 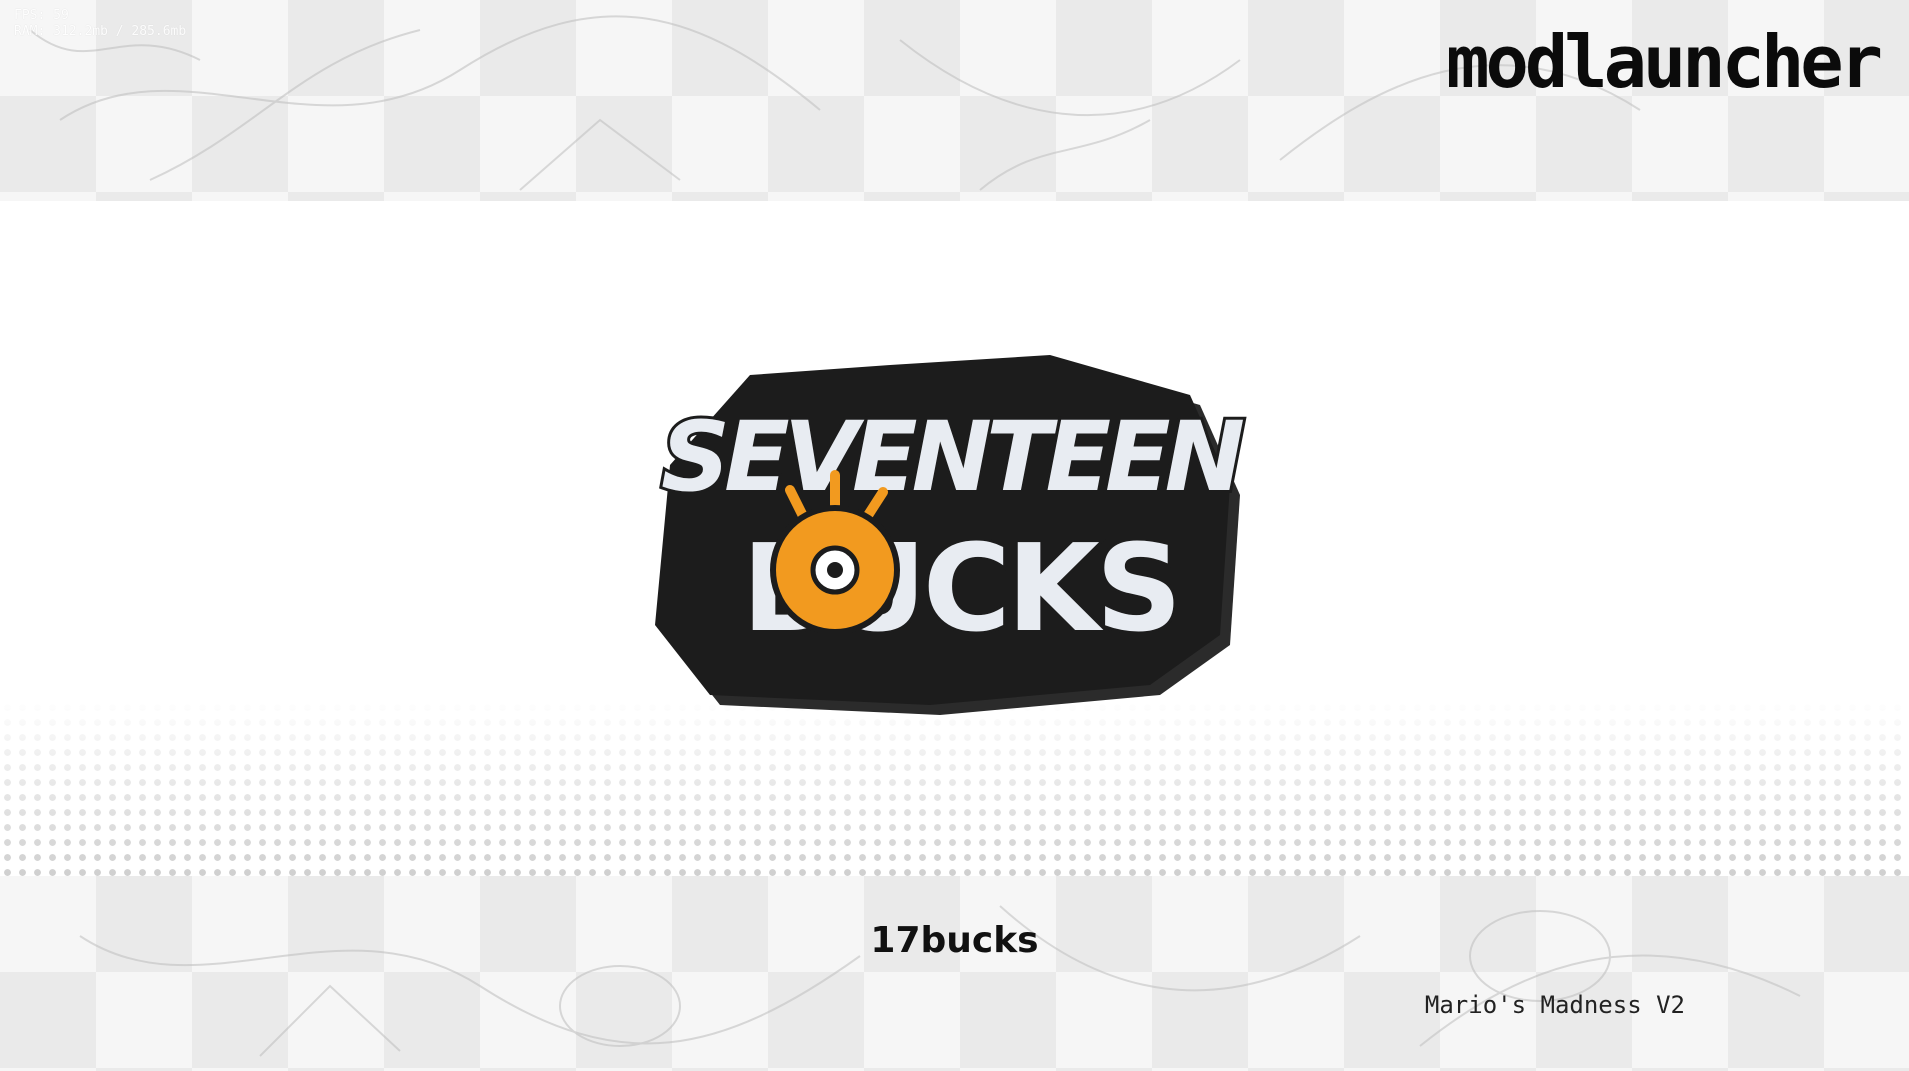 I want to click on version-label: Mario's Madness V2, so click(x=1554, y=1005).